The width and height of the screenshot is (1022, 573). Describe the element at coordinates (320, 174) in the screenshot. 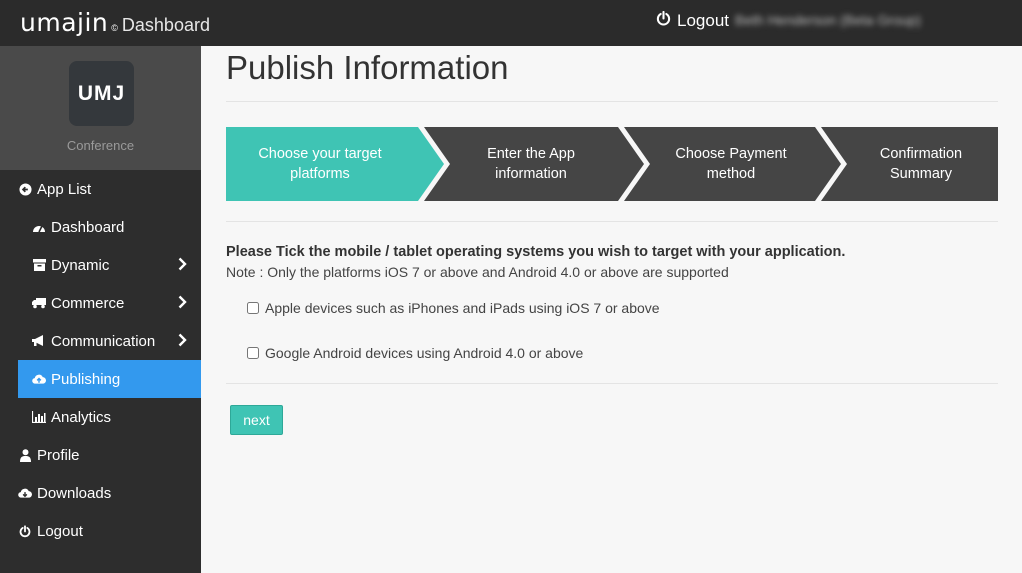

I see `step-line: platforms` at that location.